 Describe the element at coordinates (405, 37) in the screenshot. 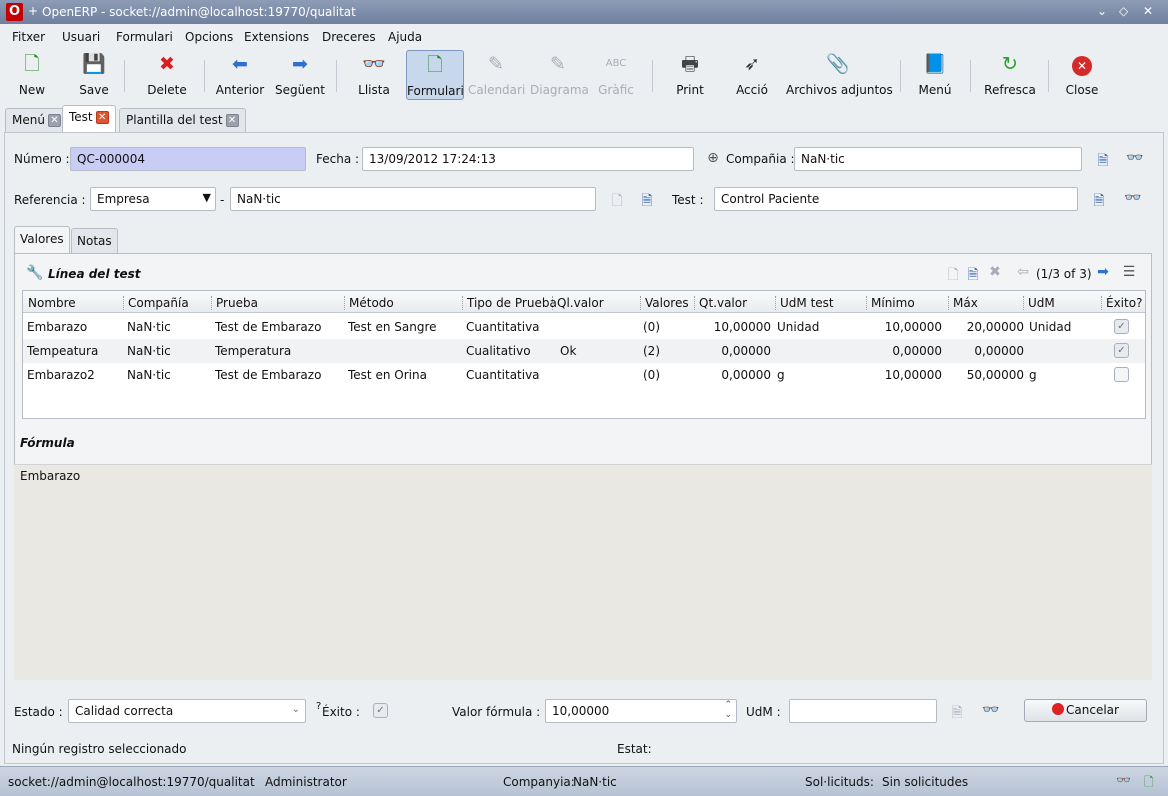

I see `menu-ajuda: Ajuda` at that location.